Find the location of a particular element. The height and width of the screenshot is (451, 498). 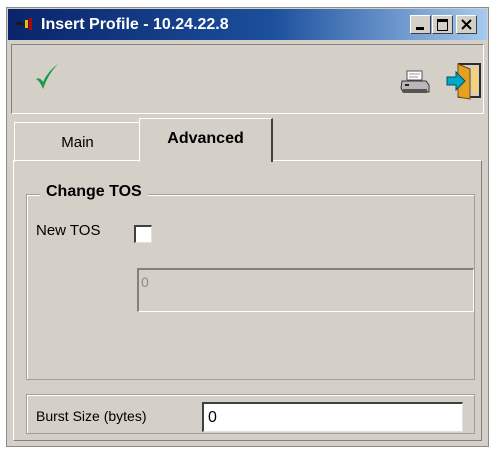

close-icon is located at coordinates (466, 24).